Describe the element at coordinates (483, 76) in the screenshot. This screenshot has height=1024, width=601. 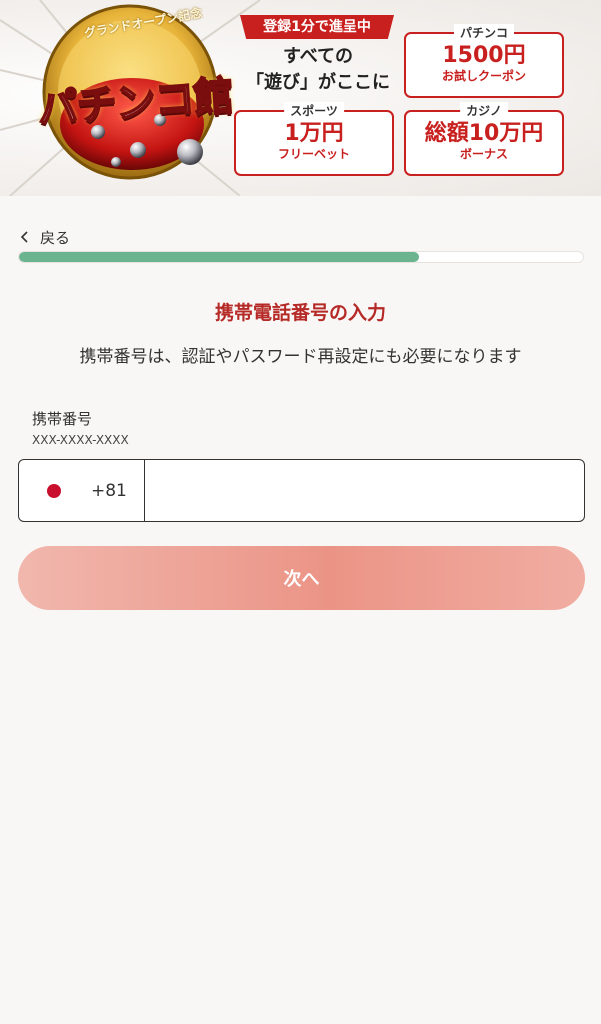
I see `offer-type: お試しクーポン` at that location.